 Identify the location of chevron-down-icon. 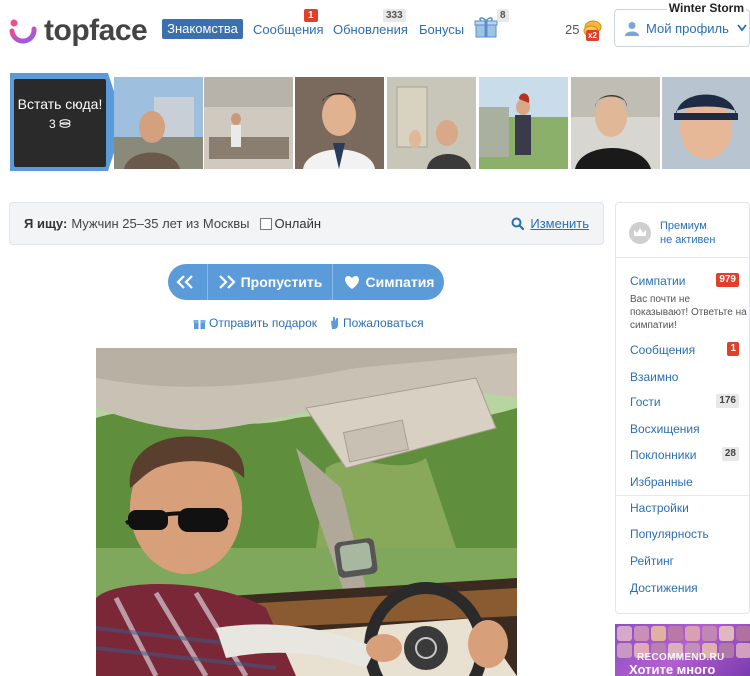
(742, 28).